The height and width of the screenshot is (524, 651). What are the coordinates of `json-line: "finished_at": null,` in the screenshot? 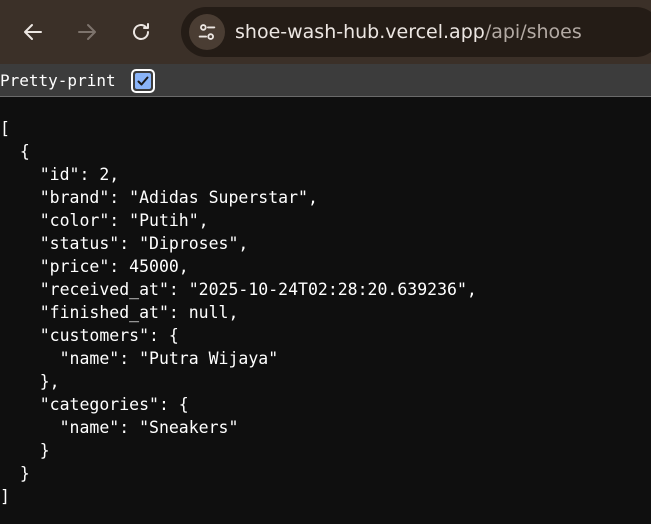 It's located at (119, 312).